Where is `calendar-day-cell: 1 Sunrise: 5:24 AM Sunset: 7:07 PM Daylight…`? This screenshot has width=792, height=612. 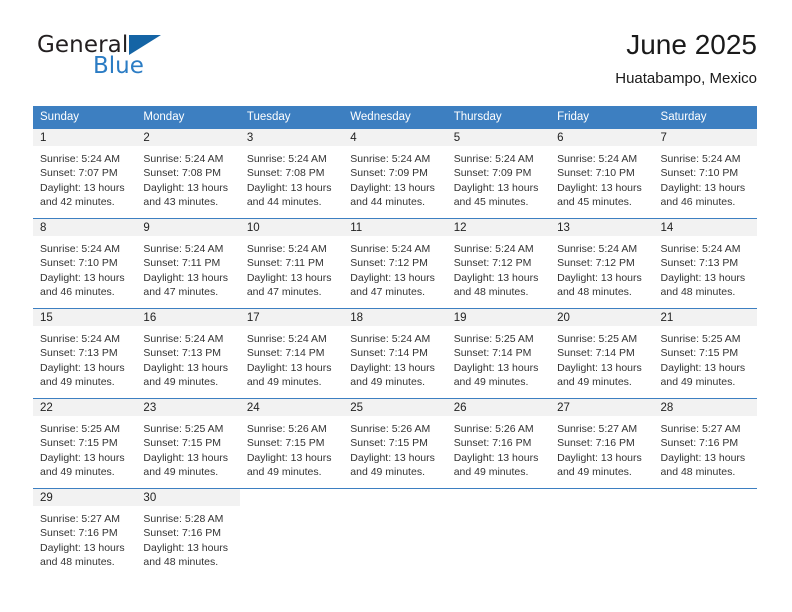 calendar-day-cell: 1 Sunrise: 5:24 AM Sunset: 7:07 PM Daylight… is located at coordinates (85, 173).